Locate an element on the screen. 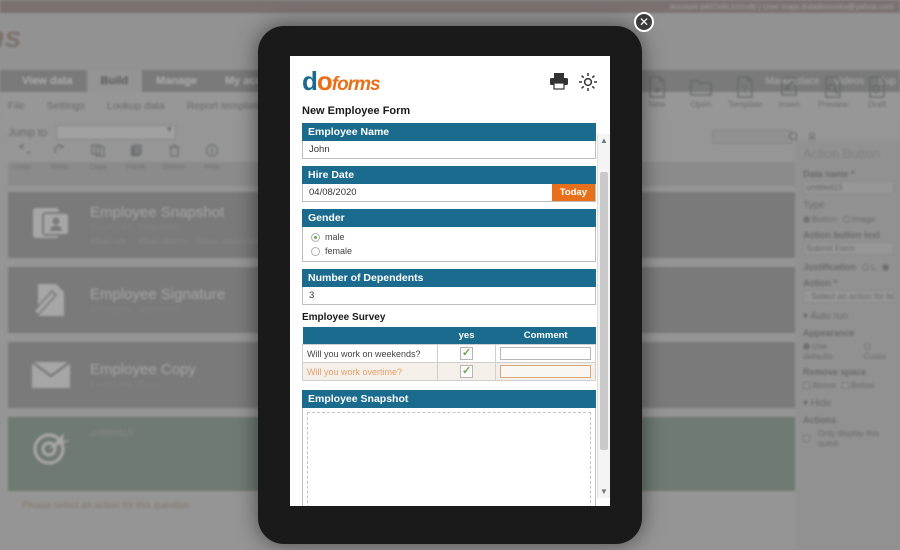 This screenshot has height=550, width=900. field-gender: Gender male female is located at coordinates (449, 235).